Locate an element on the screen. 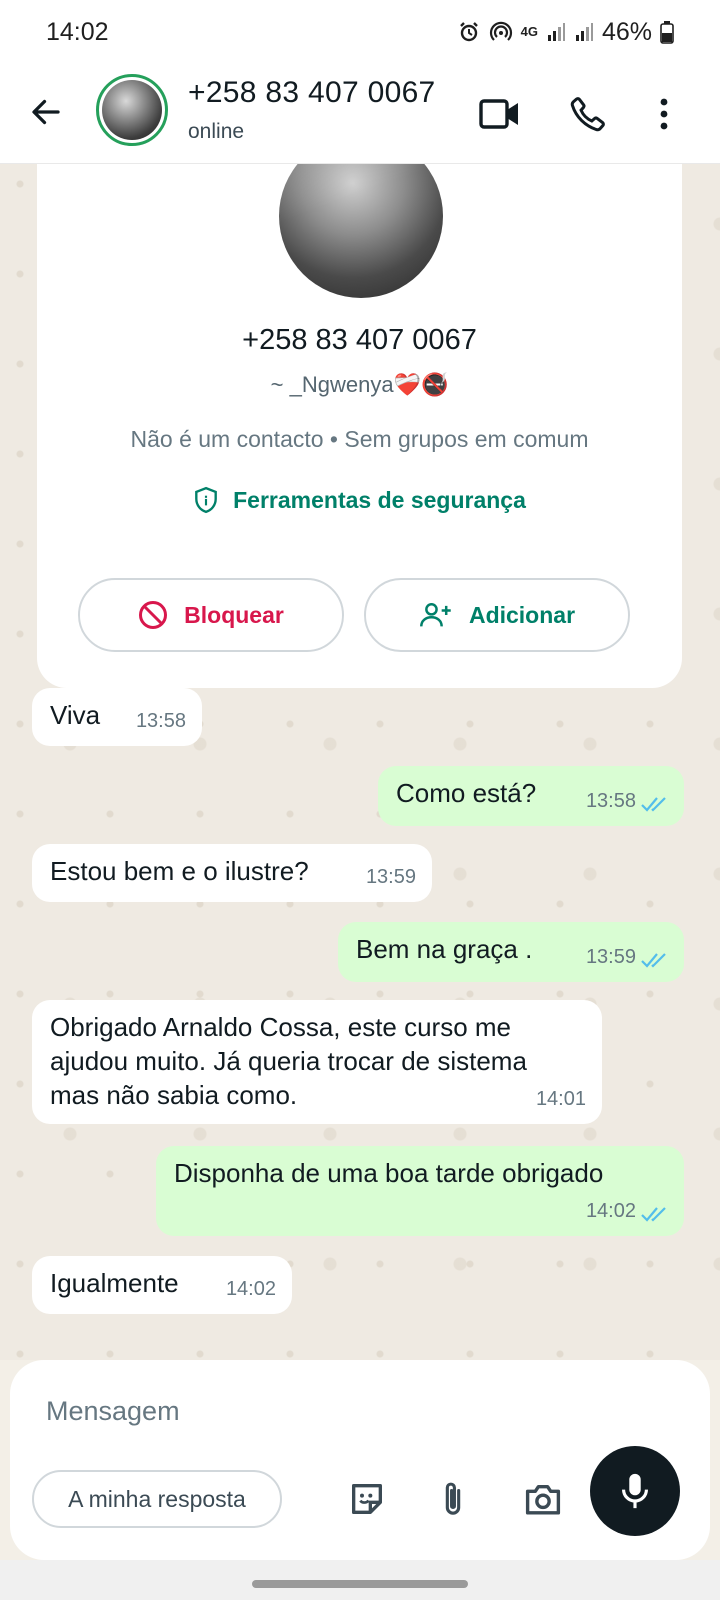 The image size is (720, 1600). message-bubble-outgoing: Bem na graça . 13:59 is located at coordinates (511, 952).